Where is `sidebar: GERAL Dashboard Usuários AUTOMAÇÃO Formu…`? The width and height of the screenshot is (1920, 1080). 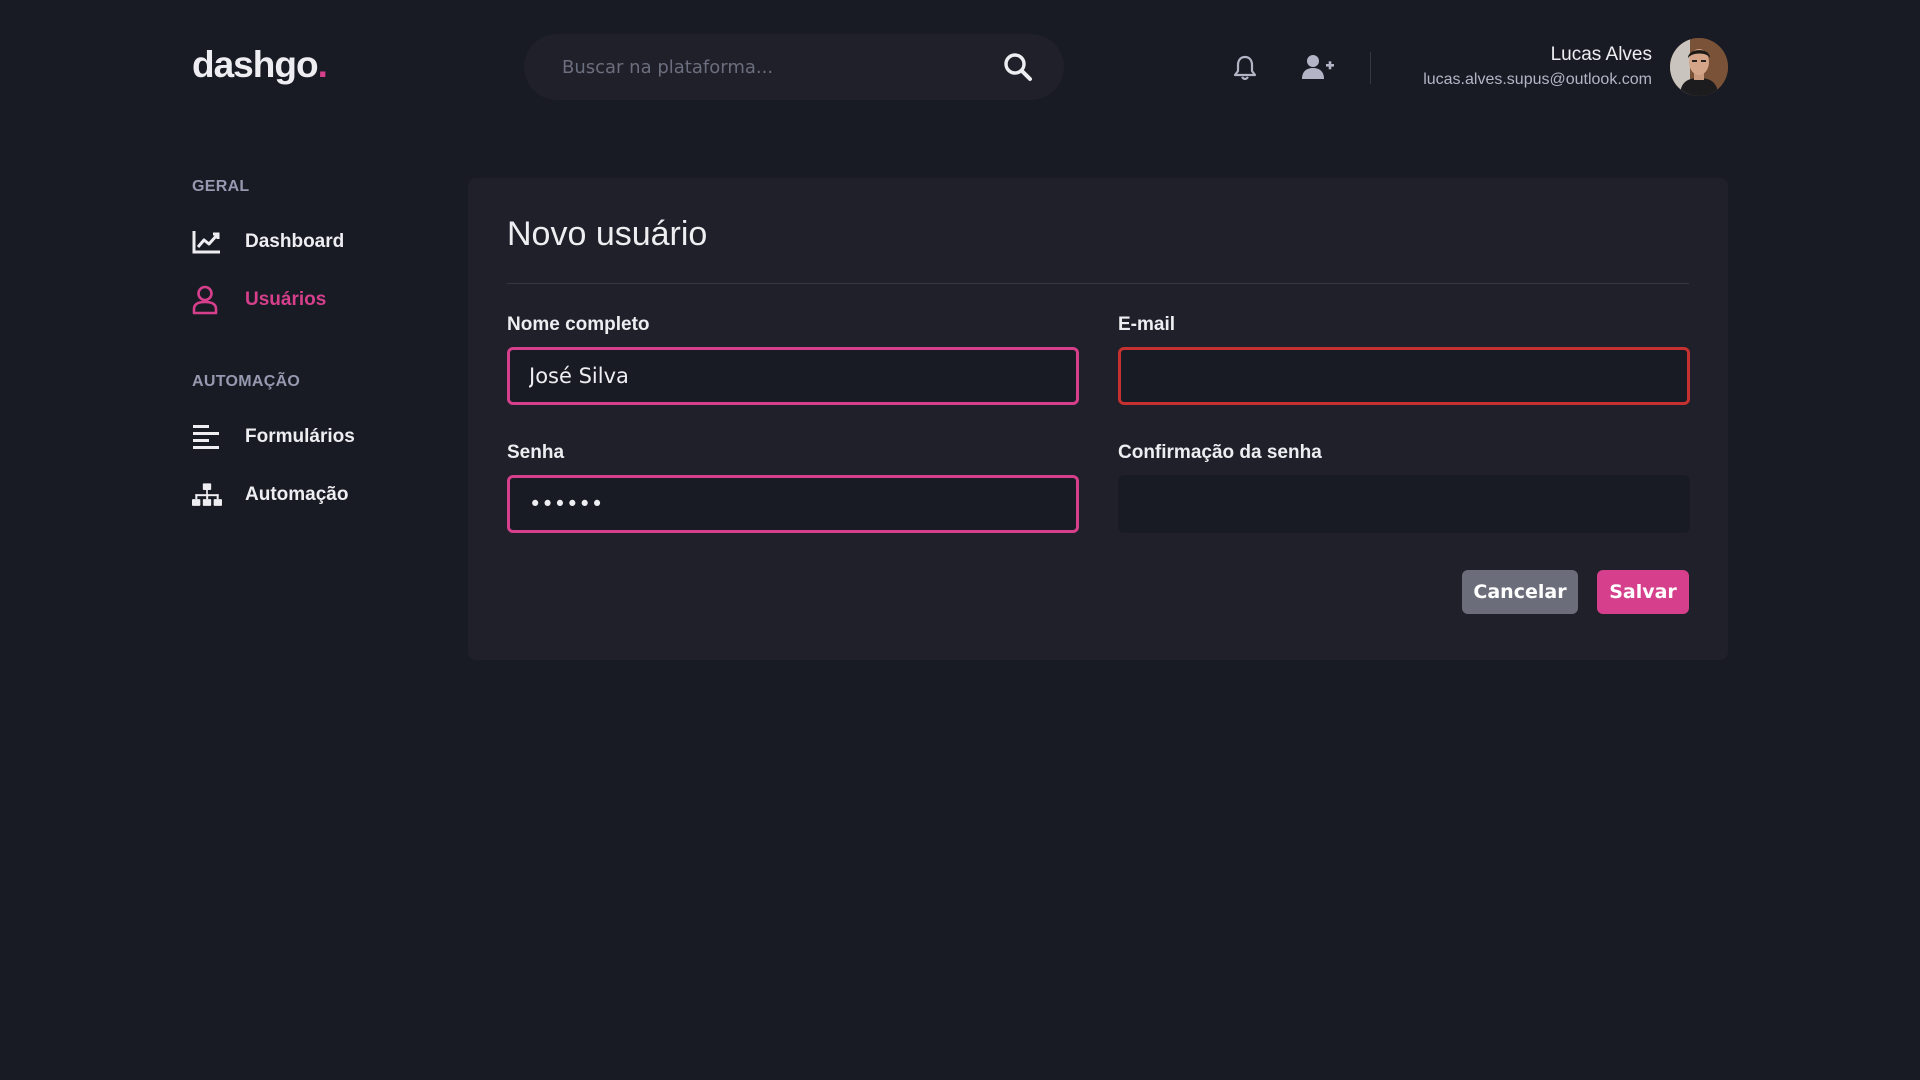 sidebar: GERAL Dashboard Usuários AUTOMAÇÃO Formu… is located at coordinates (332, 344).